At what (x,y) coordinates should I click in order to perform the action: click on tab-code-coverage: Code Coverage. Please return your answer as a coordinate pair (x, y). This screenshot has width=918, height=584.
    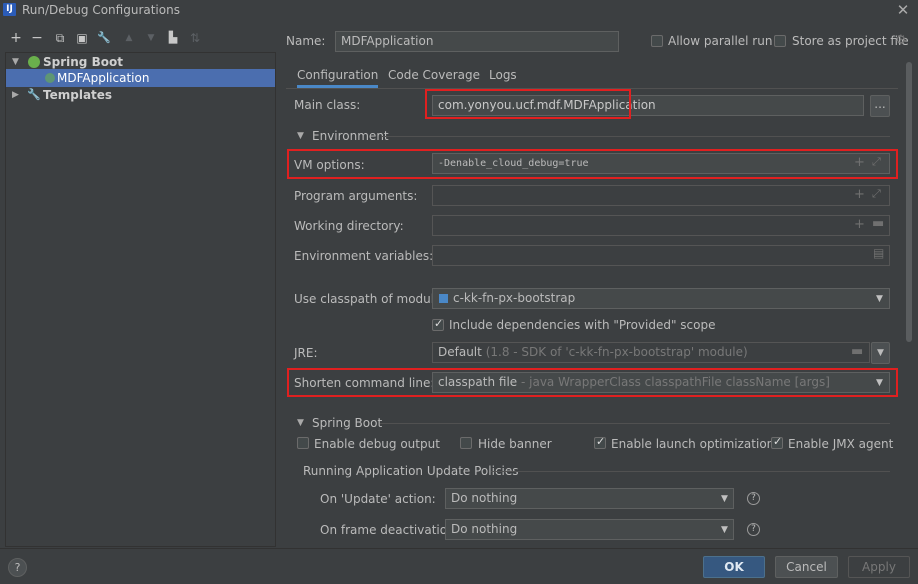
    Looking at the image, I should click on (434, 77).